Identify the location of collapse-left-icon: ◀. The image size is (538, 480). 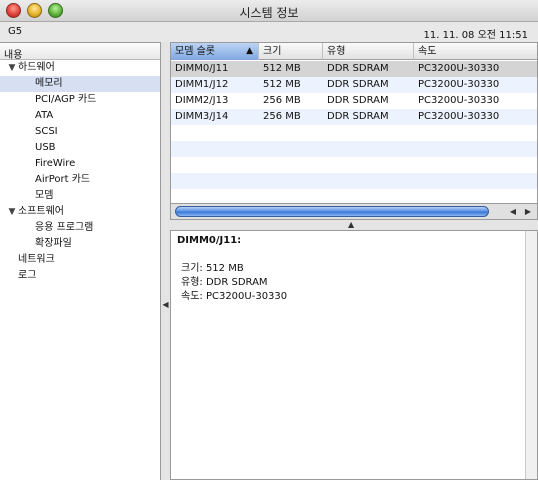
(165, 304).